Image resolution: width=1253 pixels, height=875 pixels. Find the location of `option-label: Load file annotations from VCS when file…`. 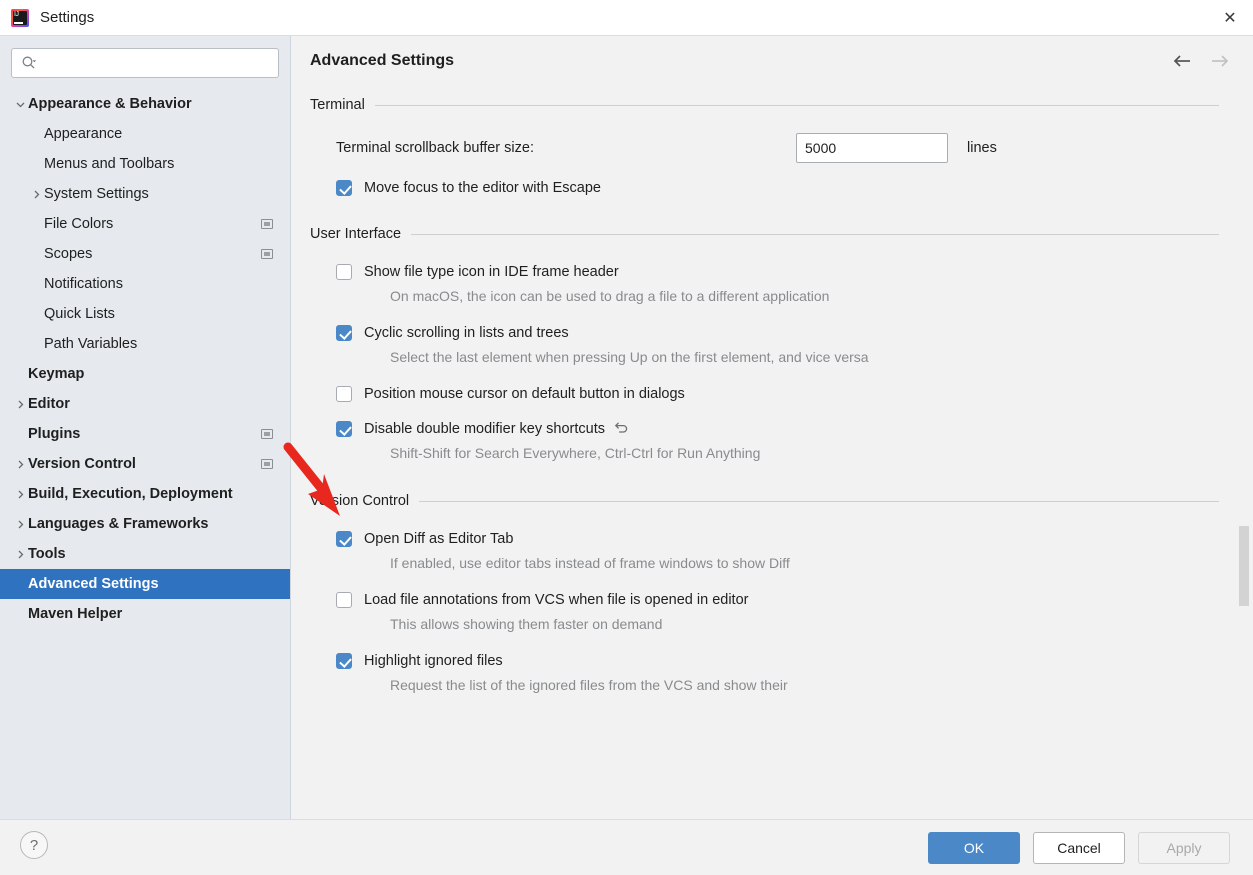

option-label: Load file annotations from VCS when file… is located at coordinates (556, 600).